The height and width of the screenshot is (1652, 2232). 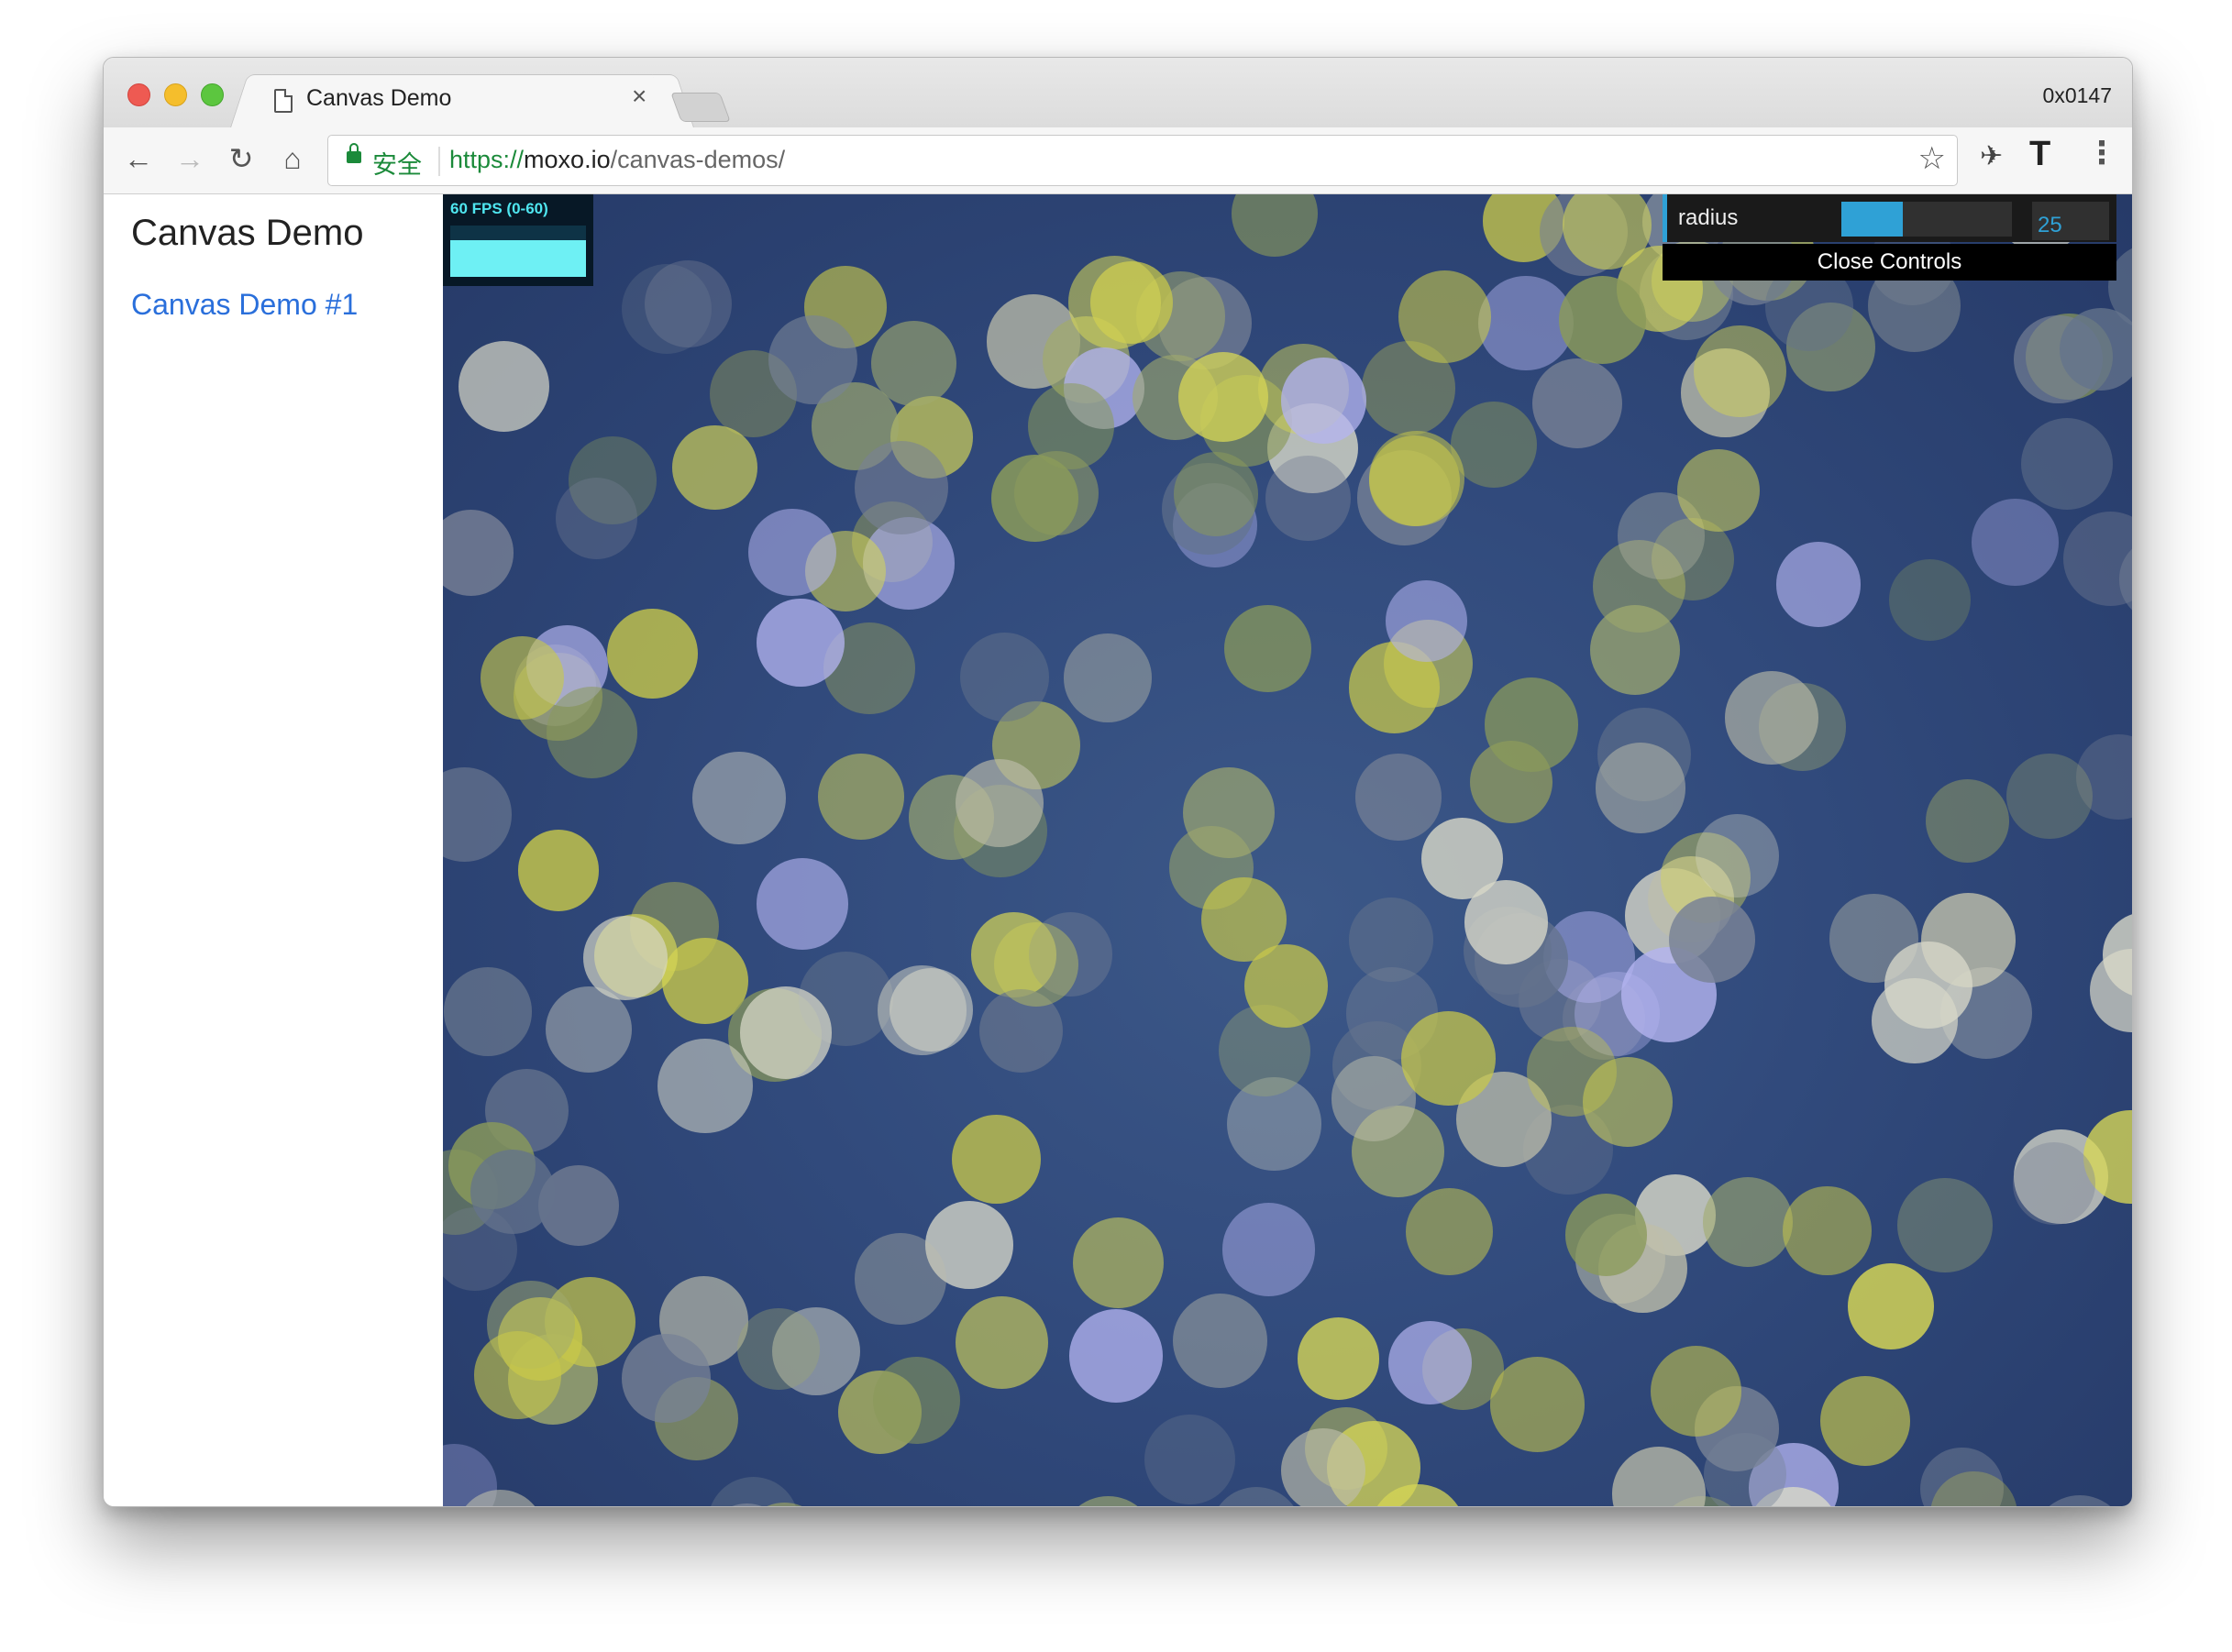 What do you see at coordinates (242, 158) in the screenshot?
I see `reload-icon: ↻` at bounding box center [242, 158].